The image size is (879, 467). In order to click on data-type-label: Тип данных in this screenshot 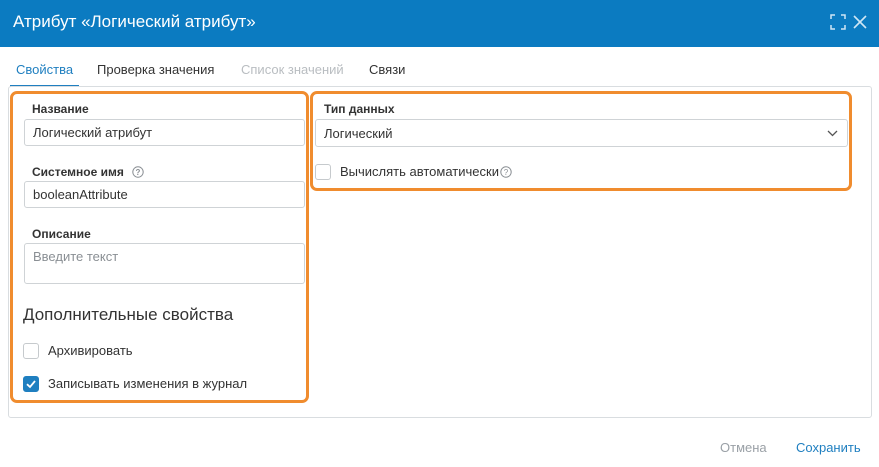, I will do `click(359, 109)`.